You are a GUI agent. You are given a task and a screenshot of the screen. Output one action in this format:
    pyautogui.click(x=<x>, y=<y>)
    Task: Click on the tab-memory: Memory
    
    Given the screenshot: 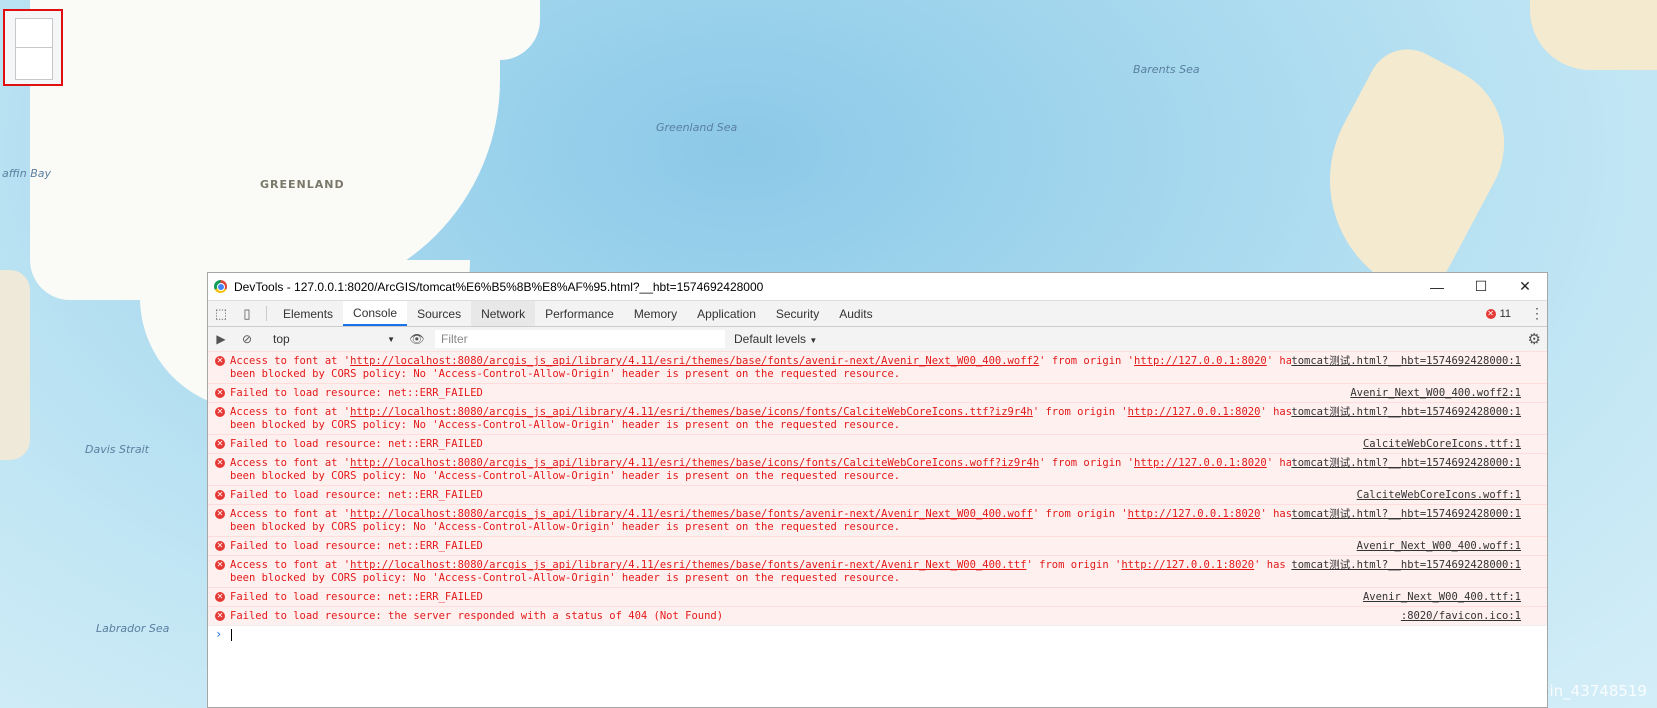 What is the action you would take?
    pyautogui.click(x=655, y=313)
    